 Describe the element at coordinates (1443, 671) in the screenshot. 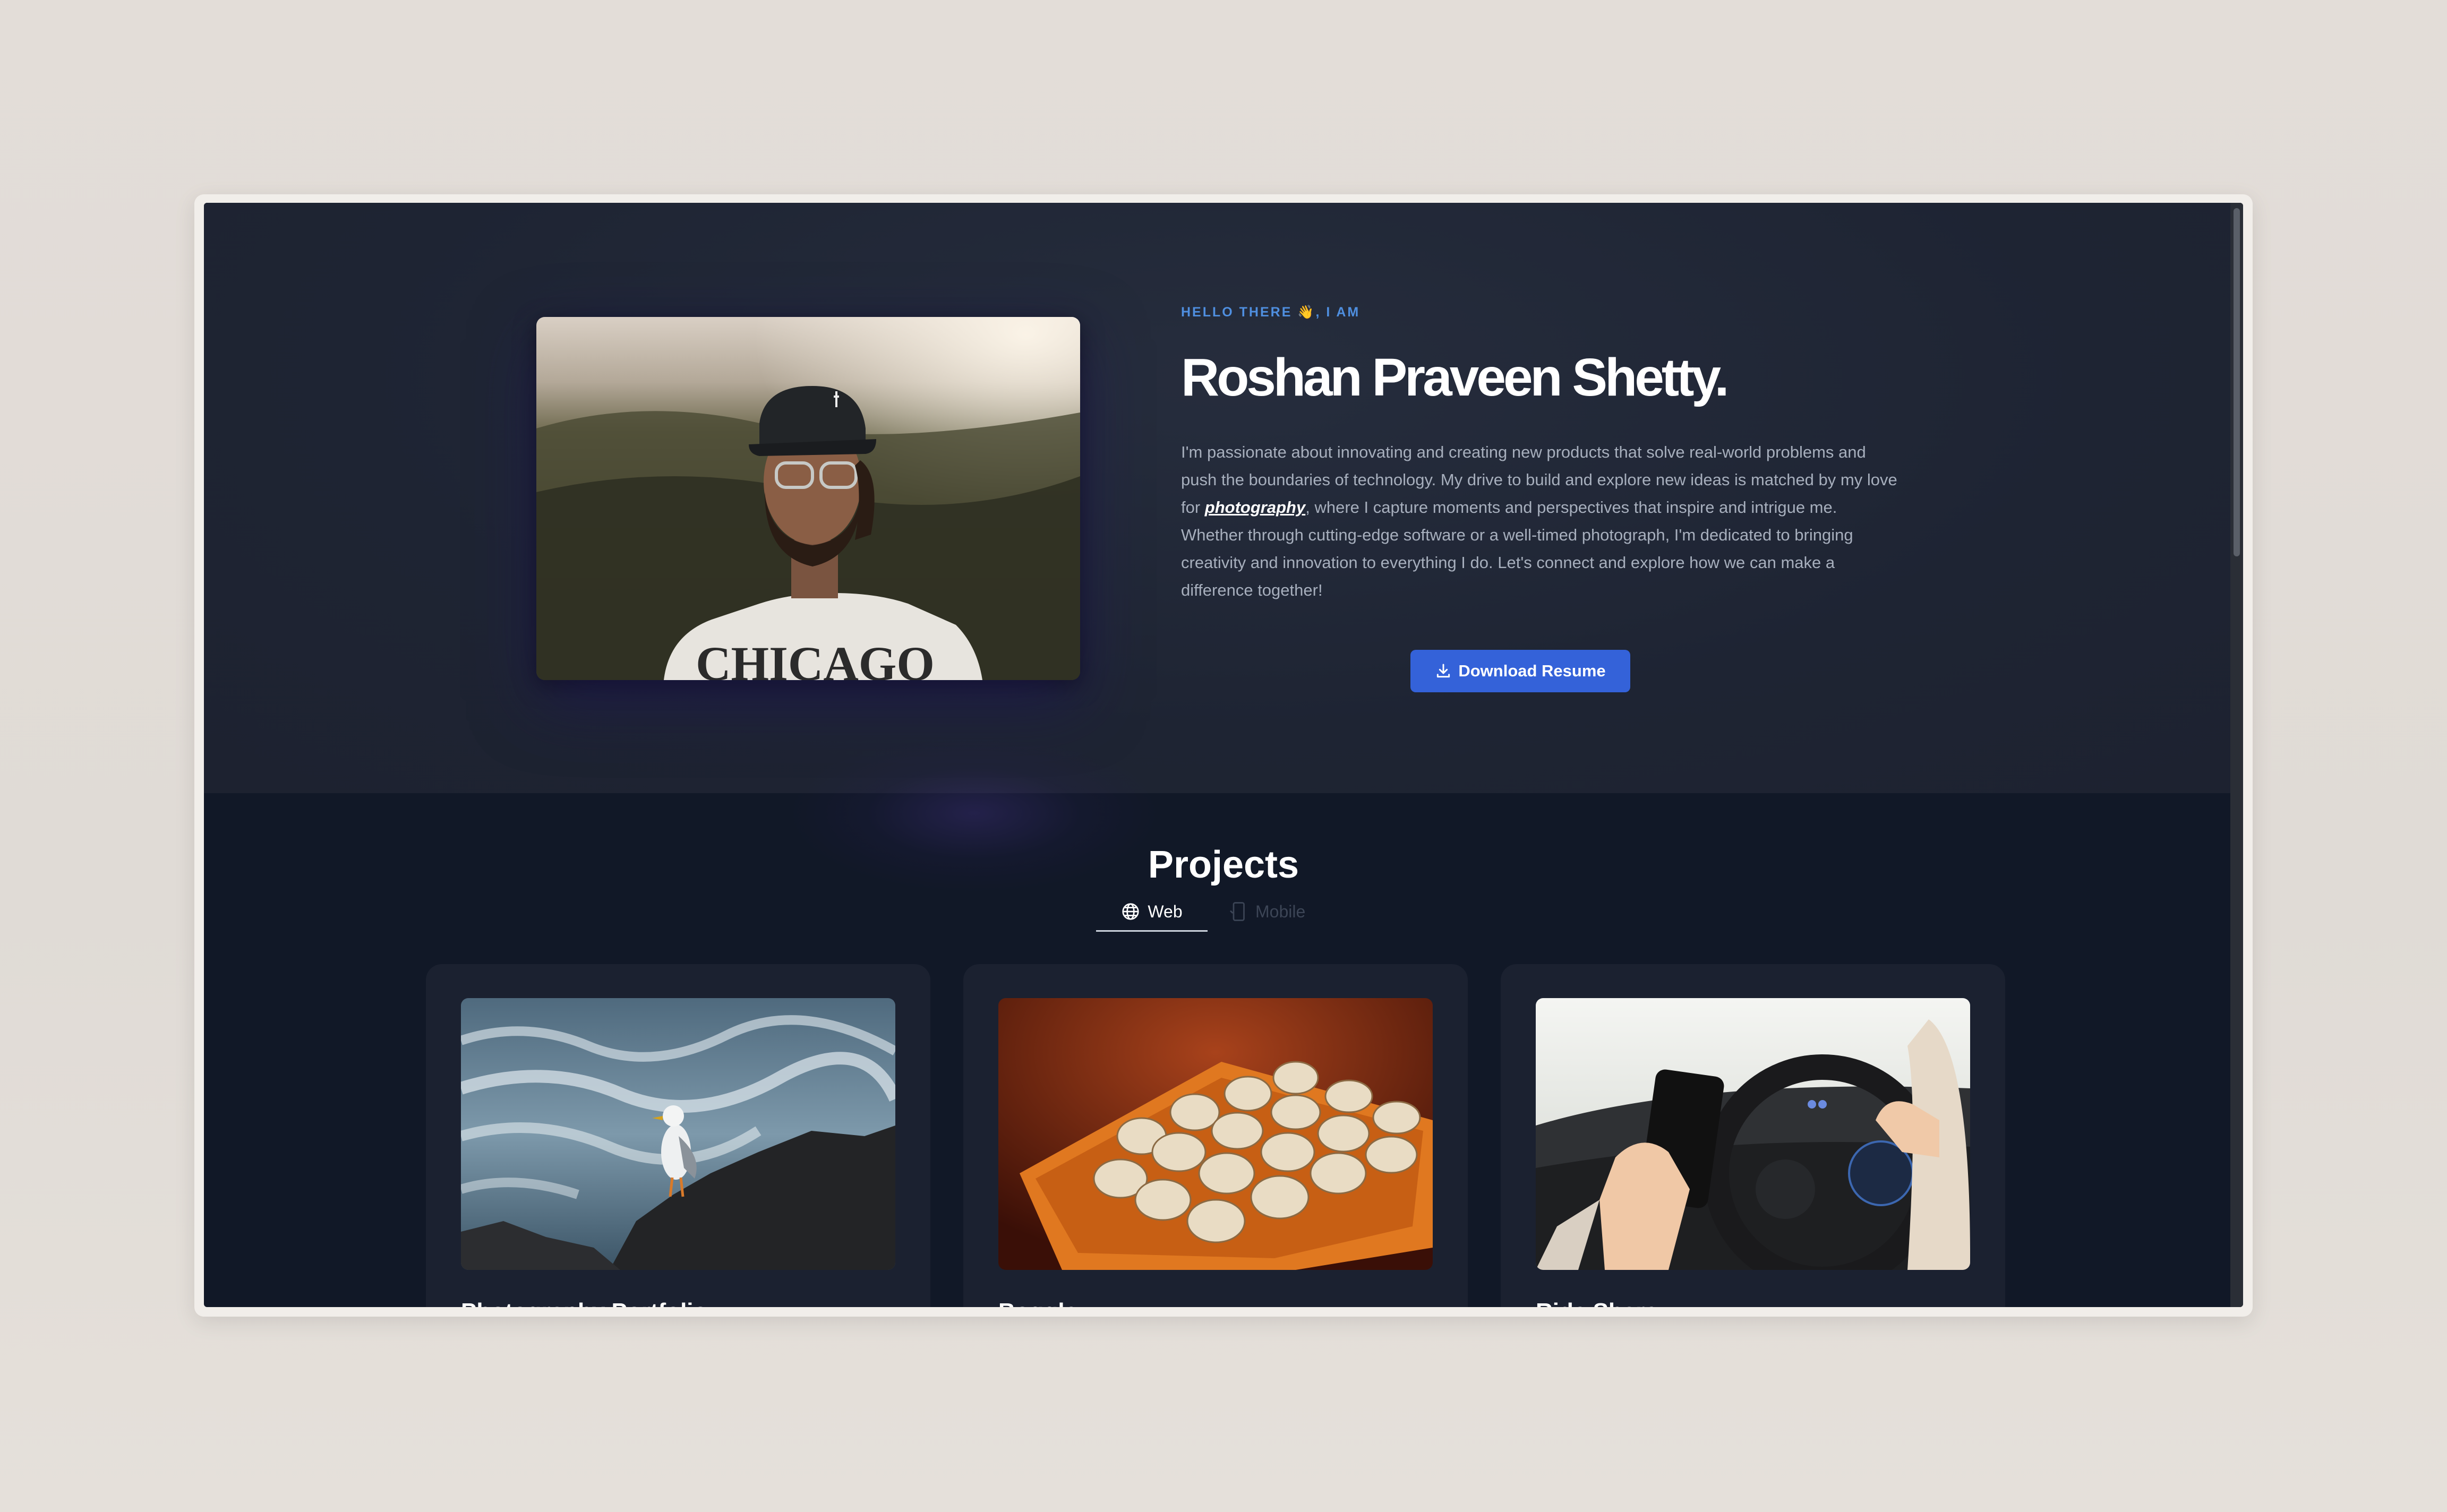

I see `download-icon` at that location.